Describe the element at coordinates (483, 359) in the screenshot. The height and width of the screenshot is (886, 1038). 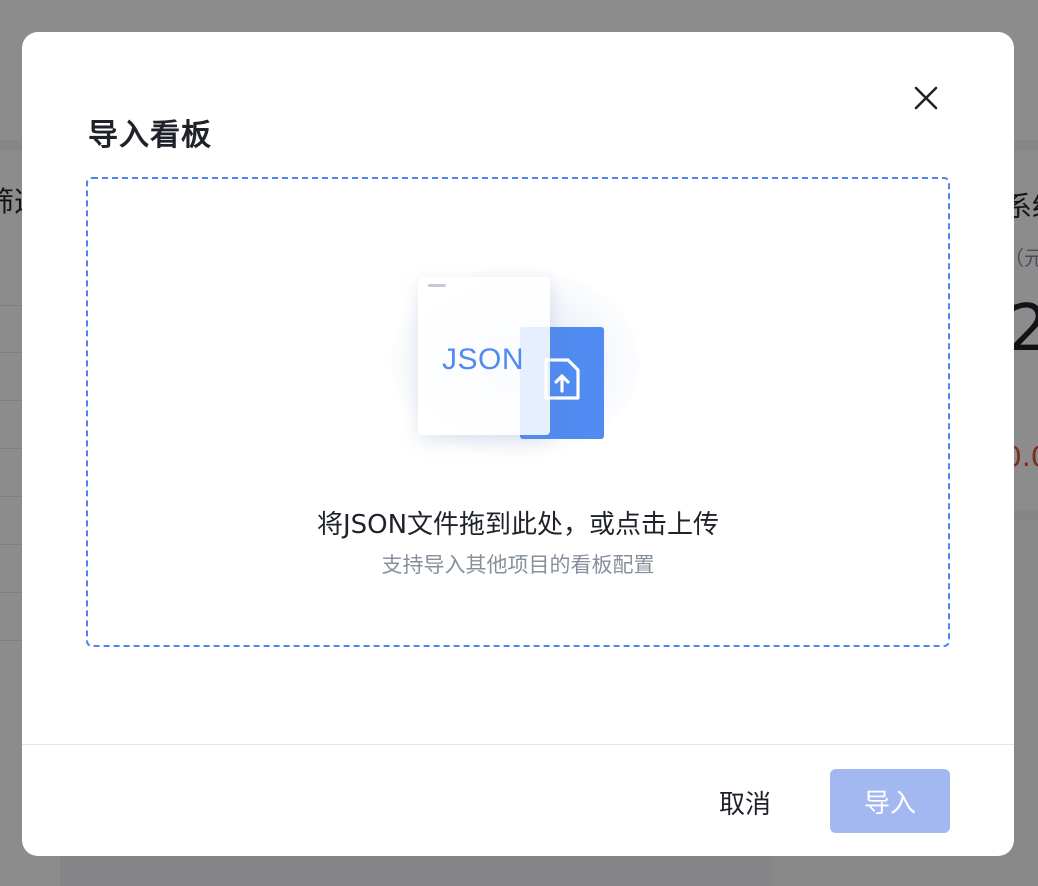
I see `json-file-label: JSON` at that location.